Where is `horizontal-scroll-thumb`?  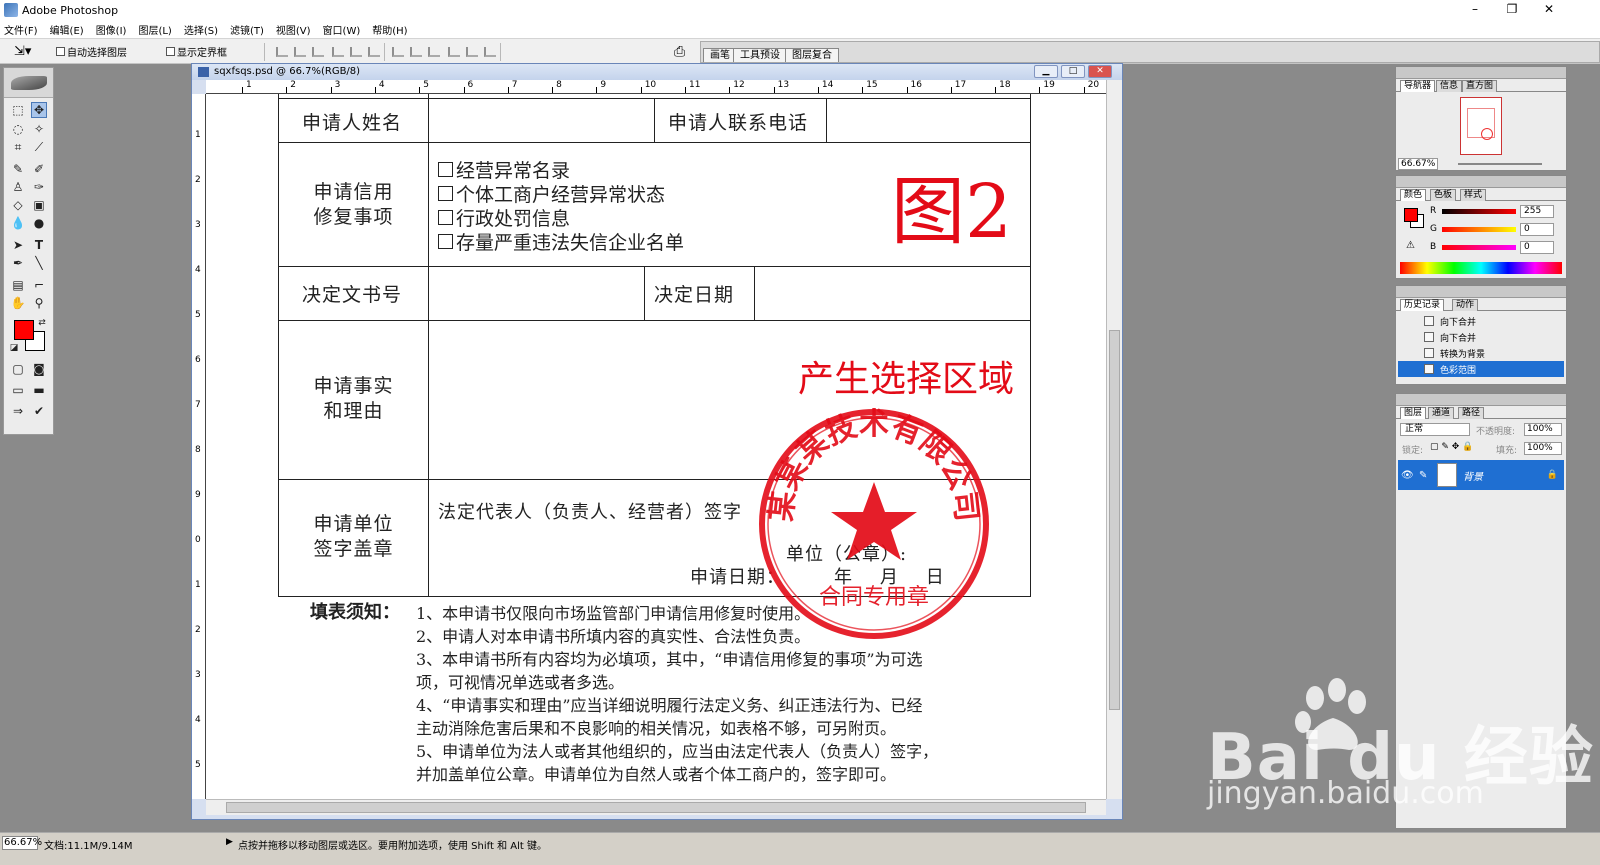 horizontal-scroll-thumb is located at coordinates (656, 807).